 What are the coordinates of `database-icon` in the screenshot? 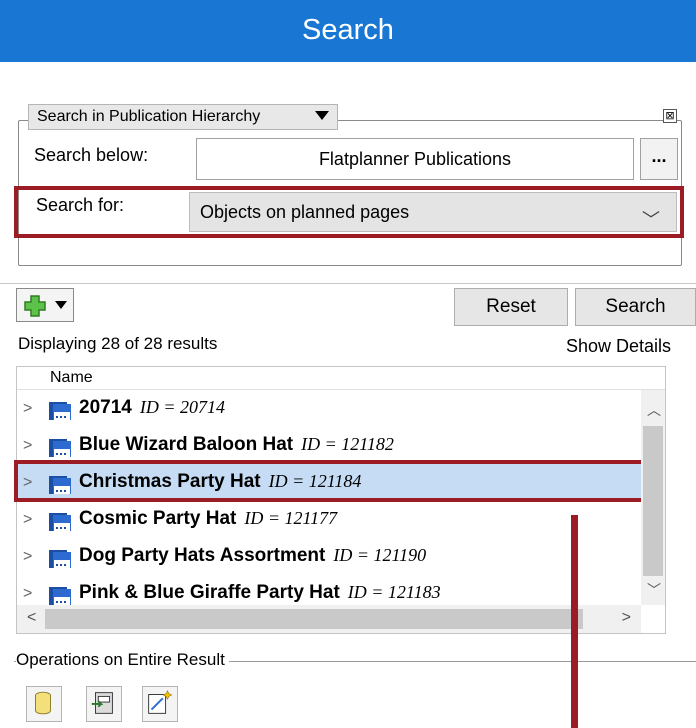 It's located at (43, 703).